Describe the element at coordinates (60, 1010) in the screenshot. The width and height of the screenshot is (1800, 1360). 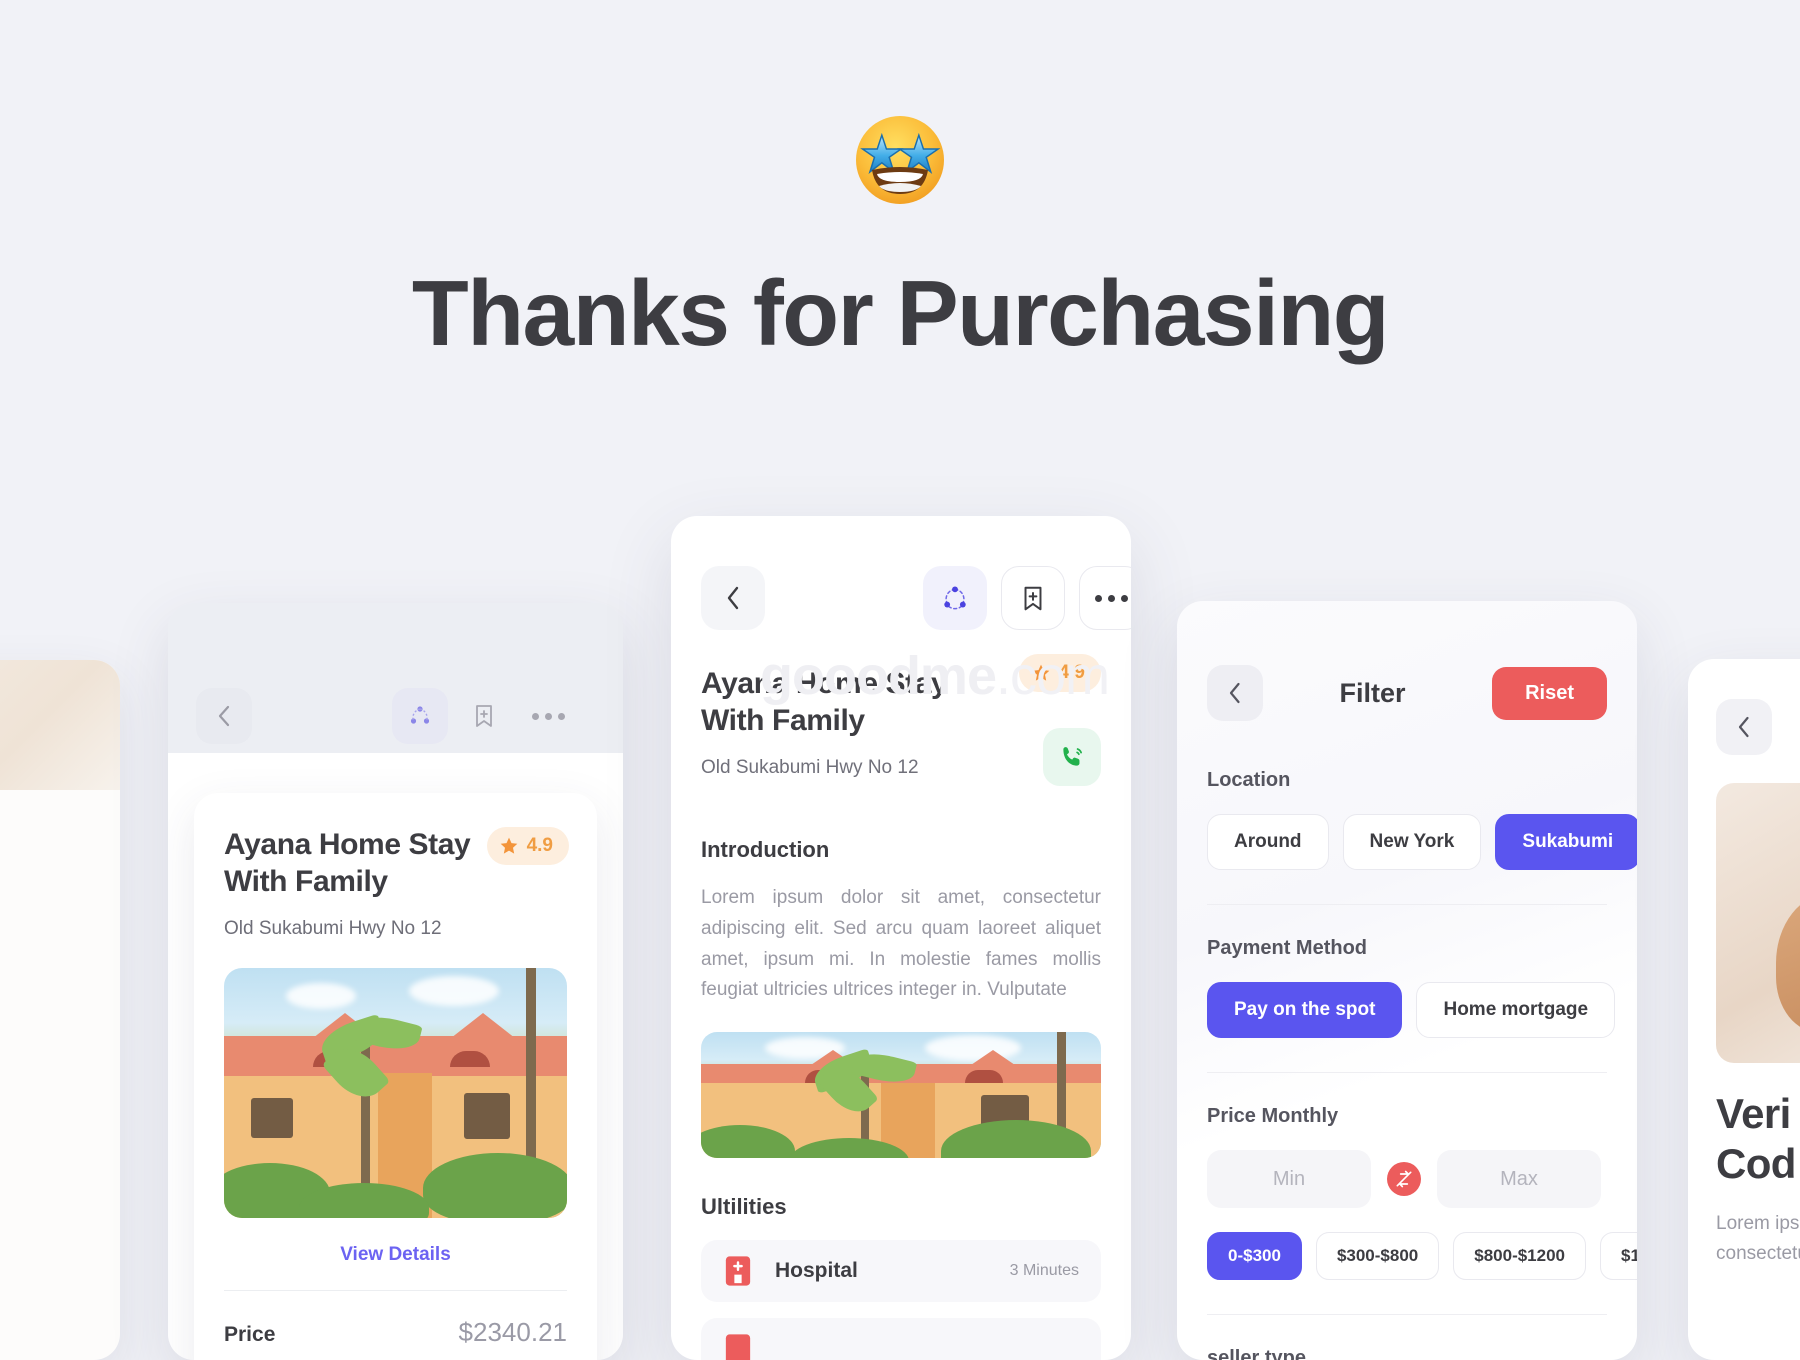
I see `phone-far-left` at that location.